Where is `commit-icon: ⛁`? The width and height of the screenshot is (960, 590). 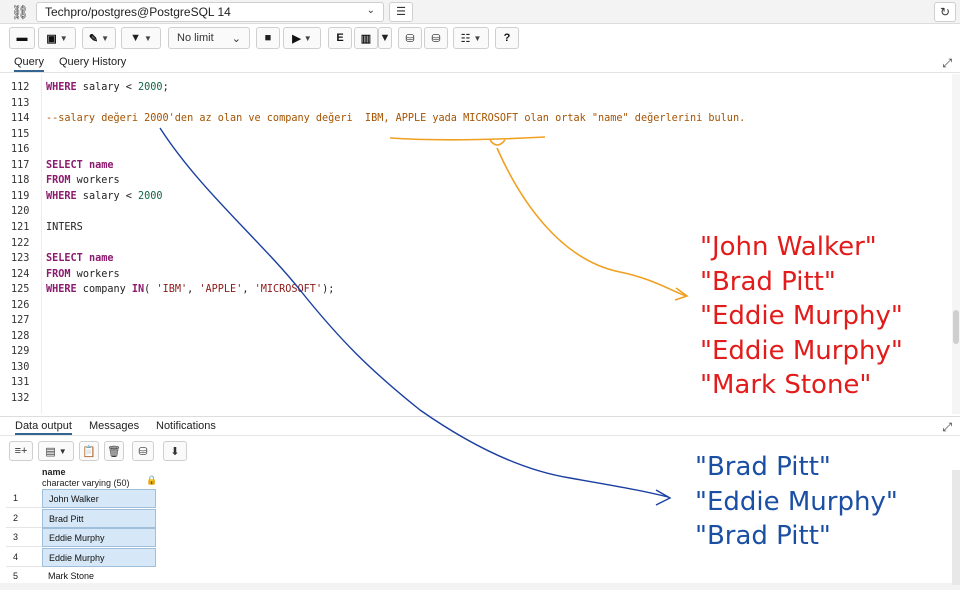 commit-icon: ⛁ is located at coordinates (410, 38).